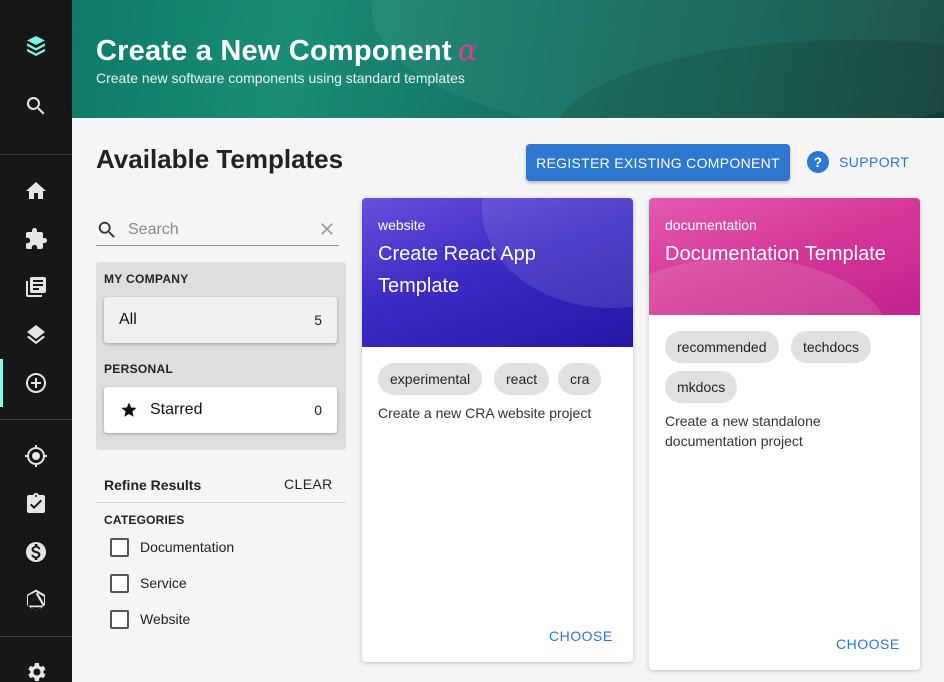 This screenshot has width=944, height=682. I want to click on filter-starred-button: Starred 0, so click(220, 410).